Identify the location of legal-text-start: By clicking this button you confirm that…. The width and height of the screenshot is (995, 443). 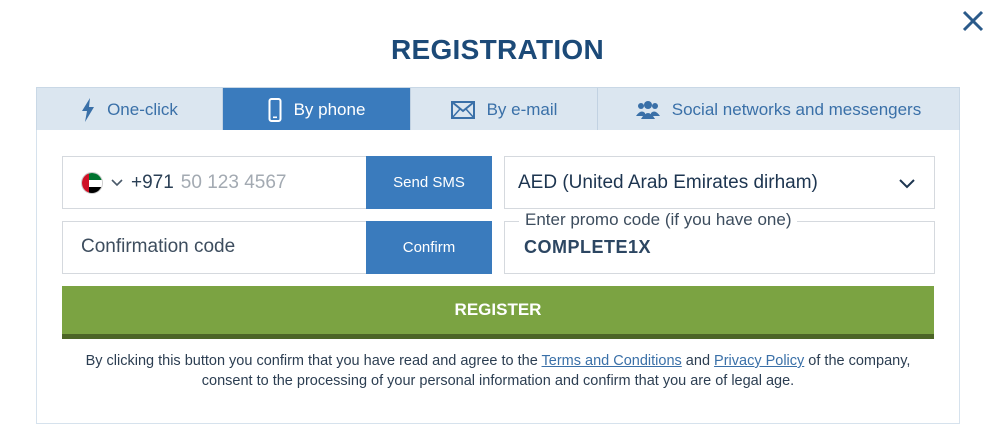
(313, 361).